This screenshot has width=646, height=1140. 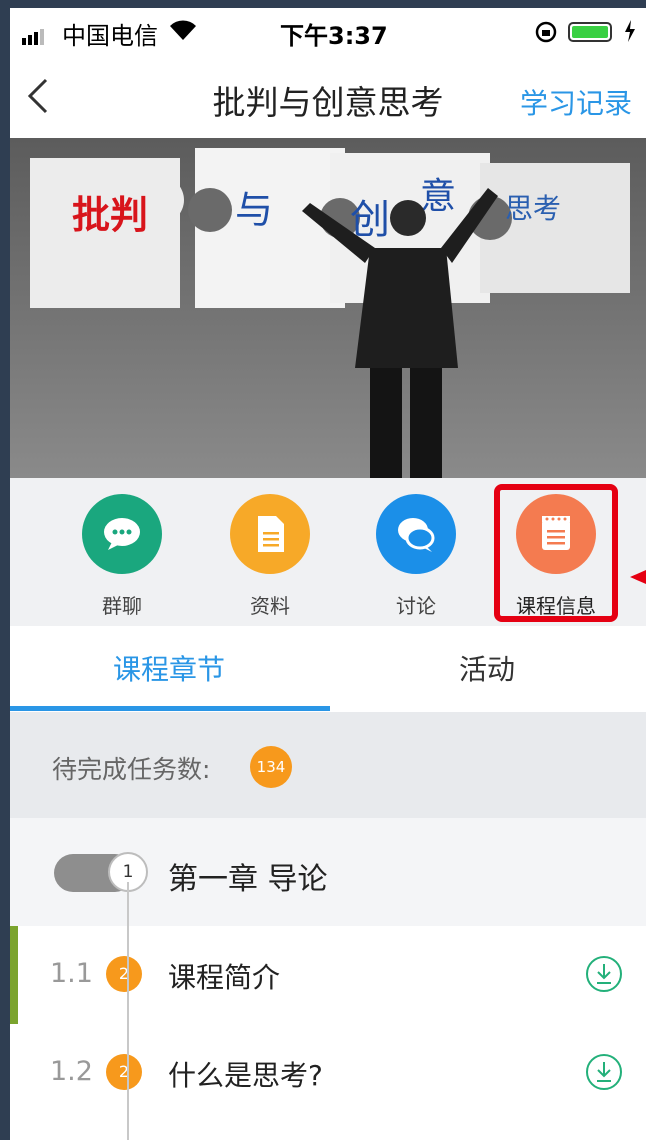 I want to click on materials-label: 资料, so click(x=270, y=606).